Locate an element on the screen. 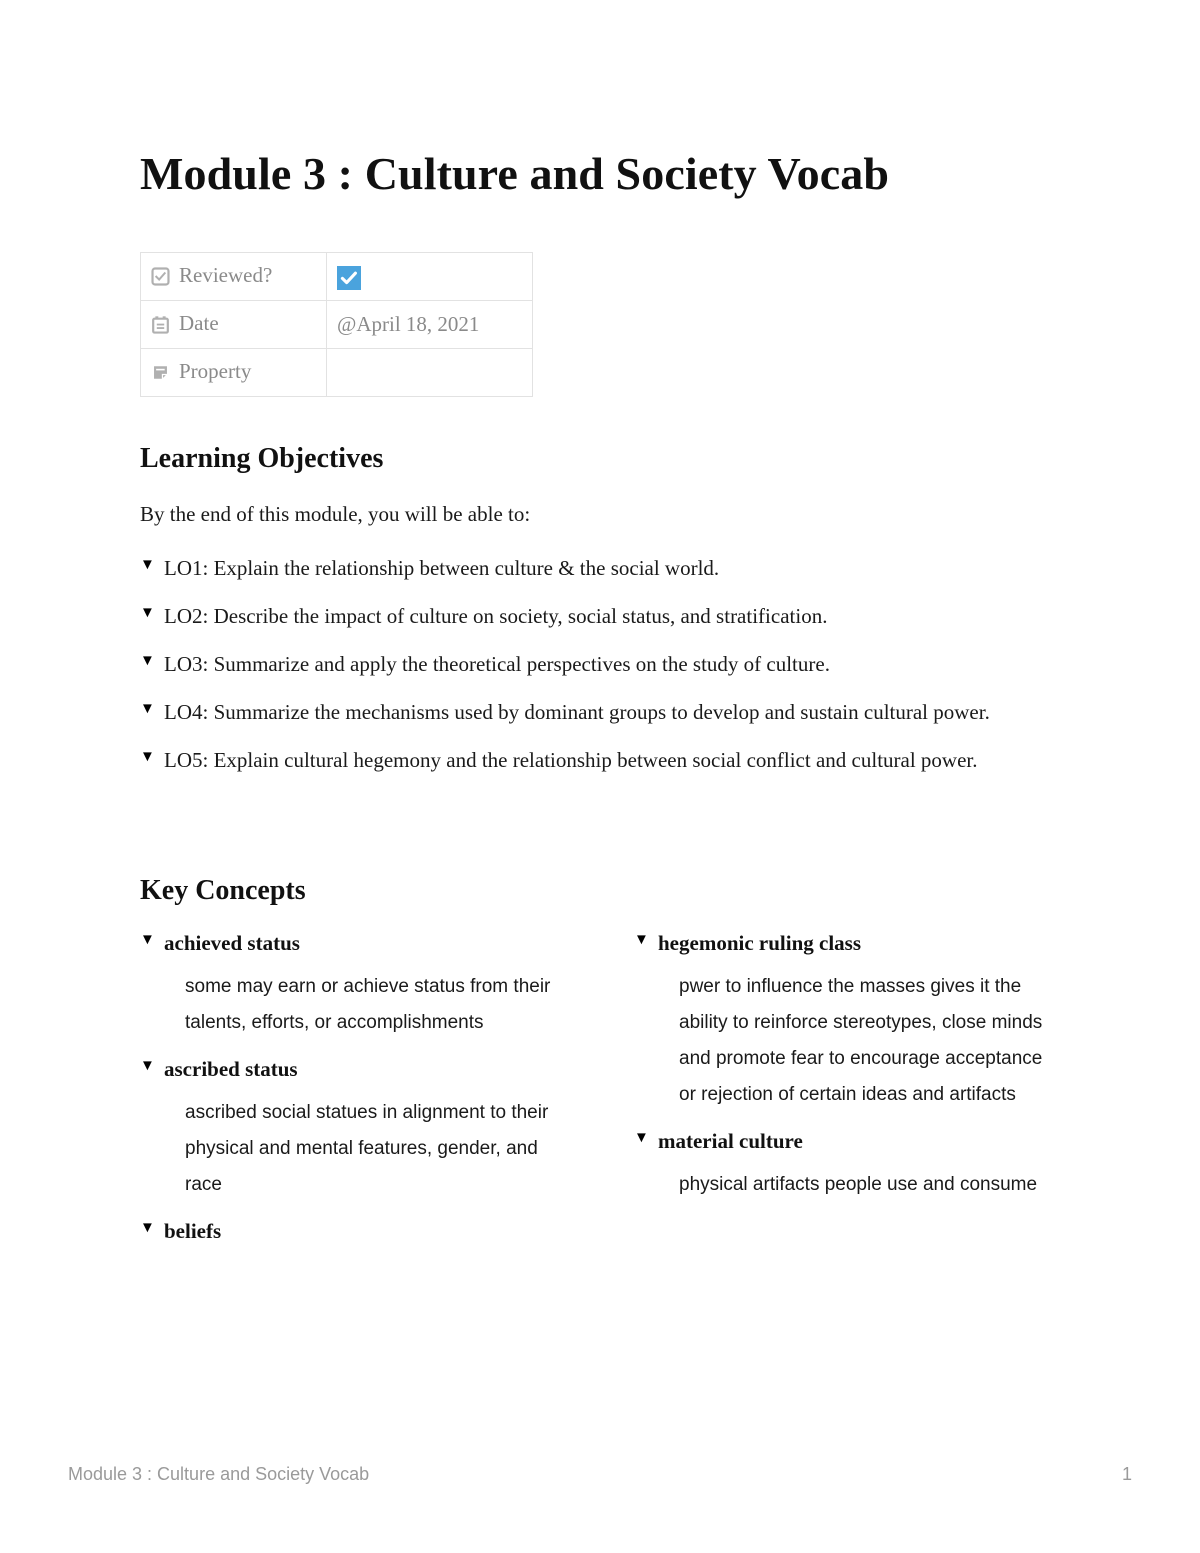 This screenshot has height=1553, width=1200. property-label-cell-reviewed: Reviewed? is located at coordinates (233, 277).